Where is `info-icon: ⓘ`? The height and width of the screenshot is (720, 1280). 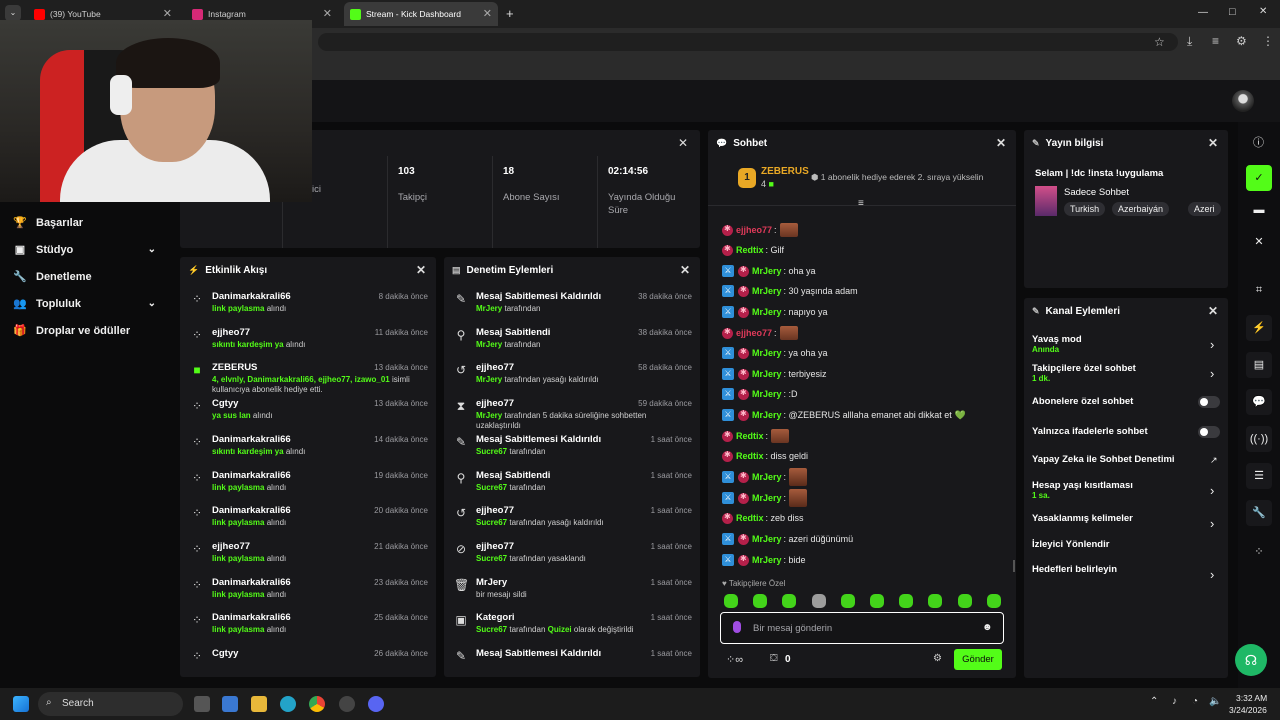
info-icon: ⓘ is located at coordinates (1258, 142).